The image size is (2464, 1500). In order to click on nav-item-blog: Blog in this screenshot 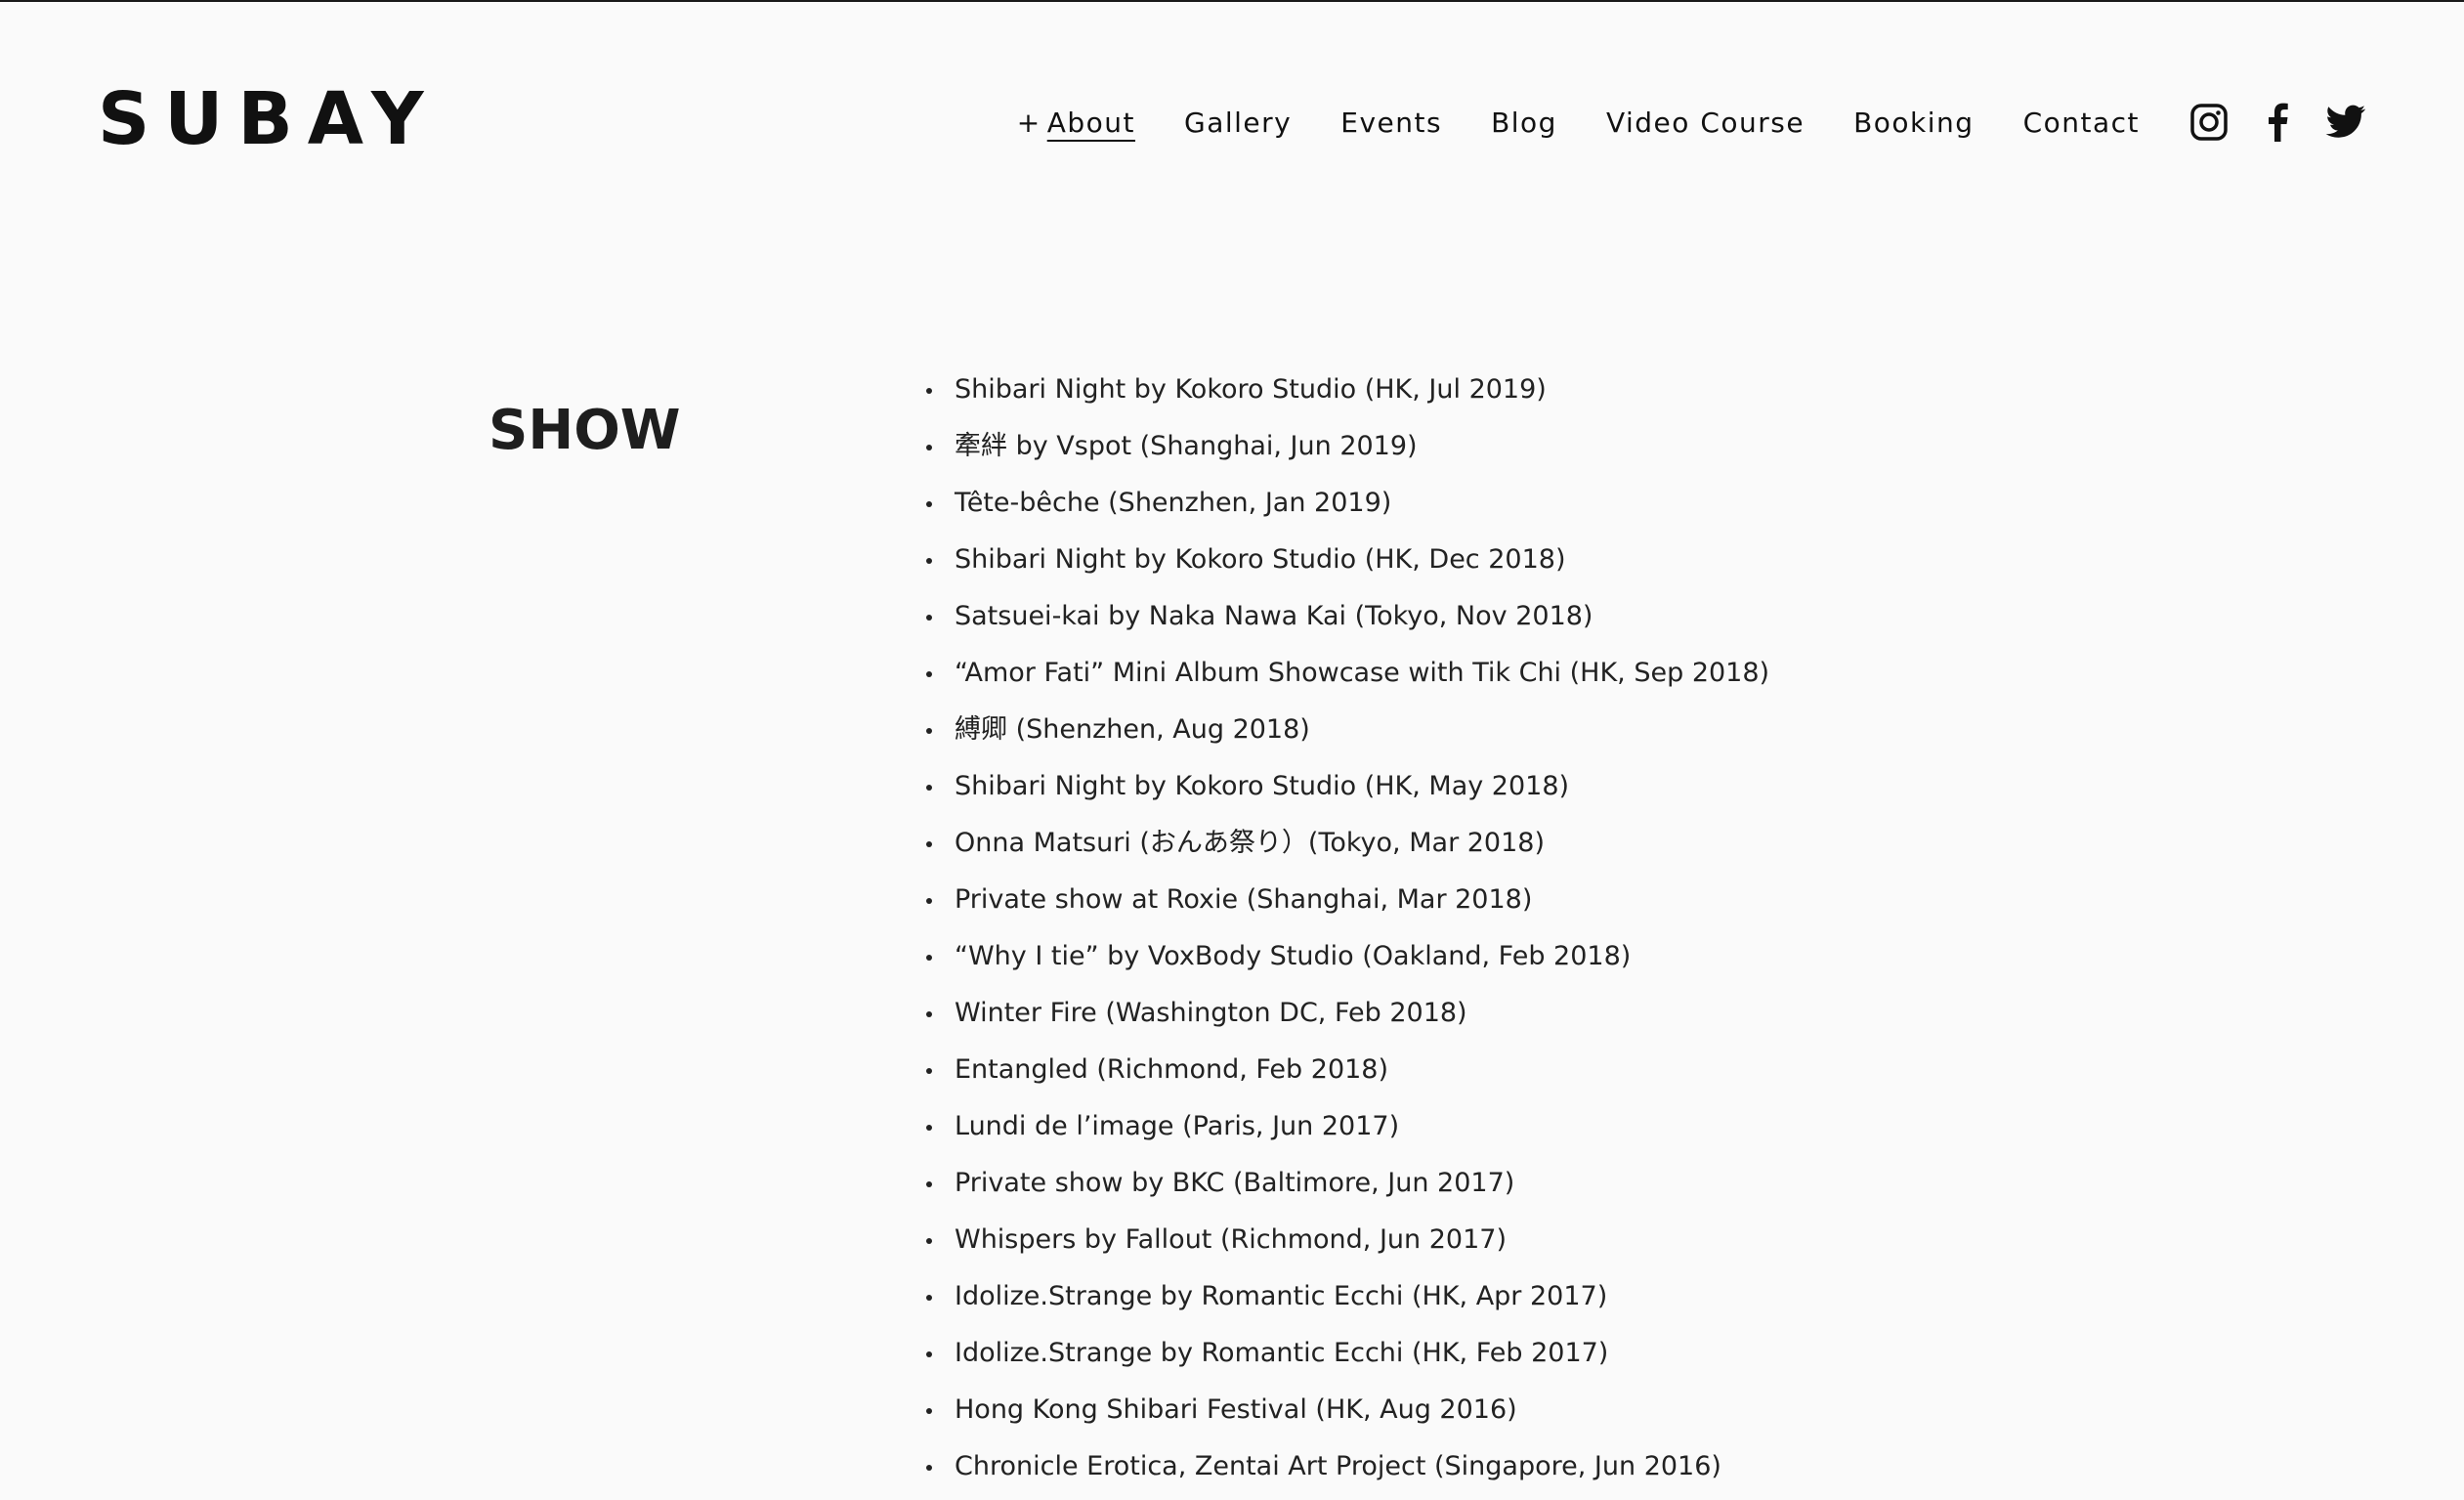, I will do `click(1524, 123)`.